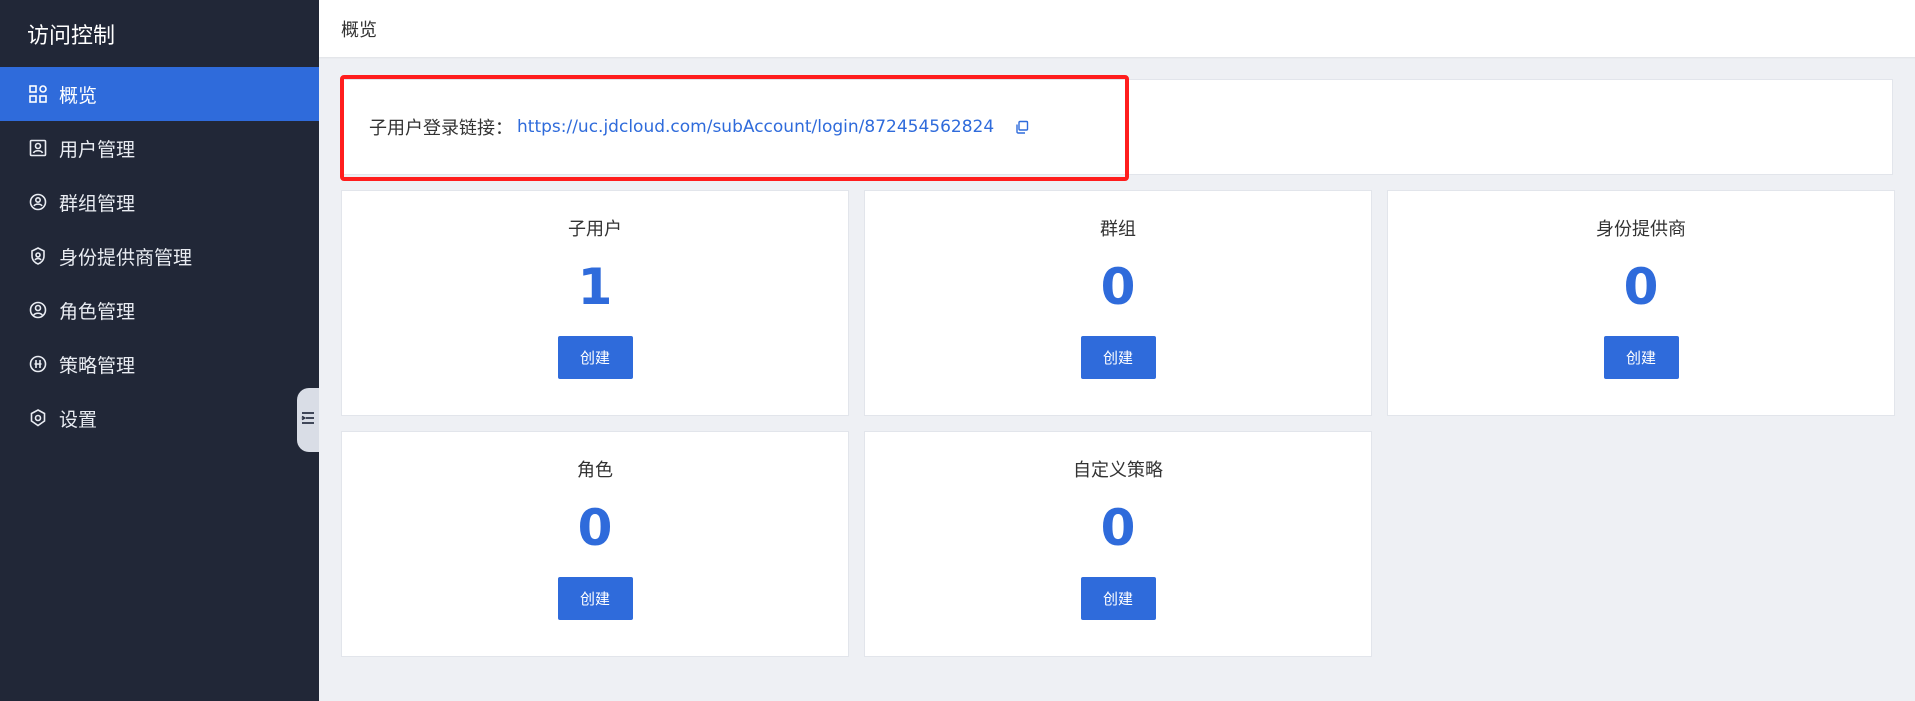 The height and width of the screenshot is (701, 1915). I want to click on sidebar-item-identity-providers: 身份提供商管理, so click(159, 256).